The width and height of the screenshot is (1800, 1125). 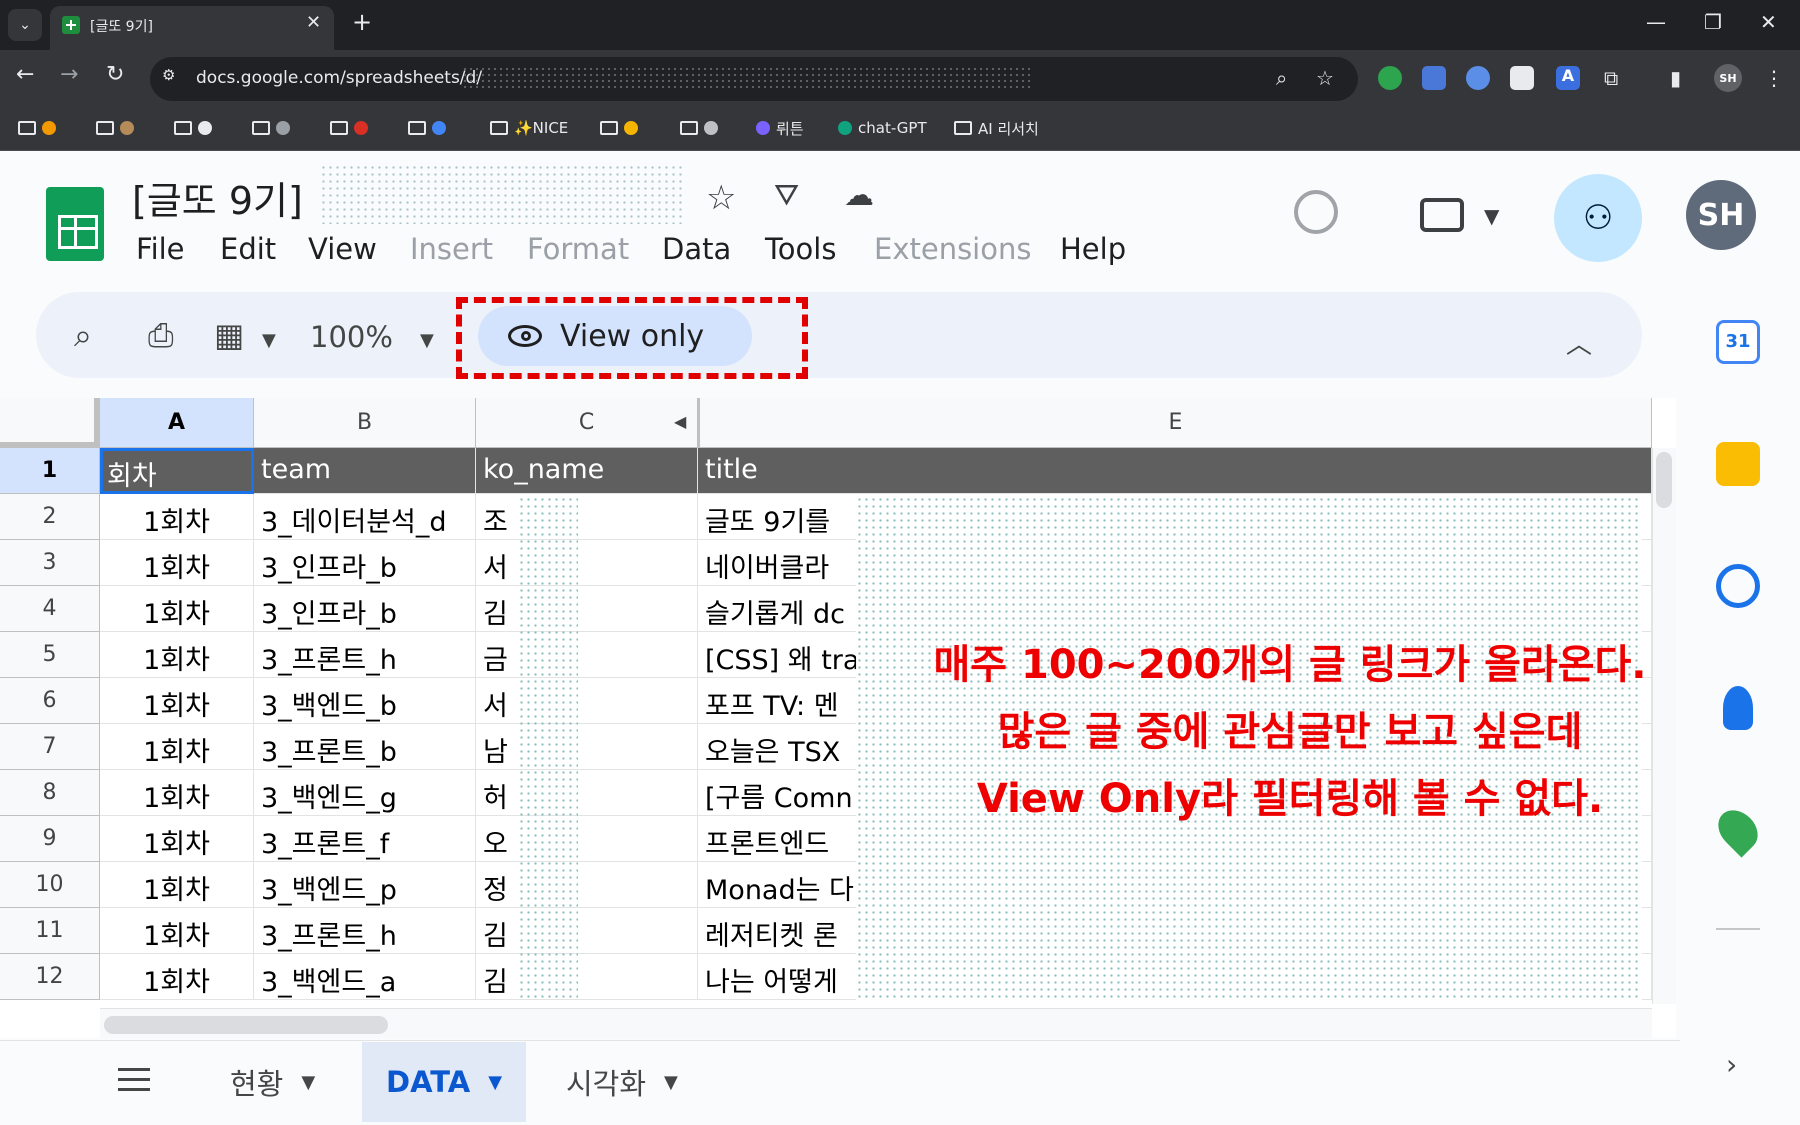 I want to click on bookmark-star-icon: ☆, so click(x=1325, y=78).